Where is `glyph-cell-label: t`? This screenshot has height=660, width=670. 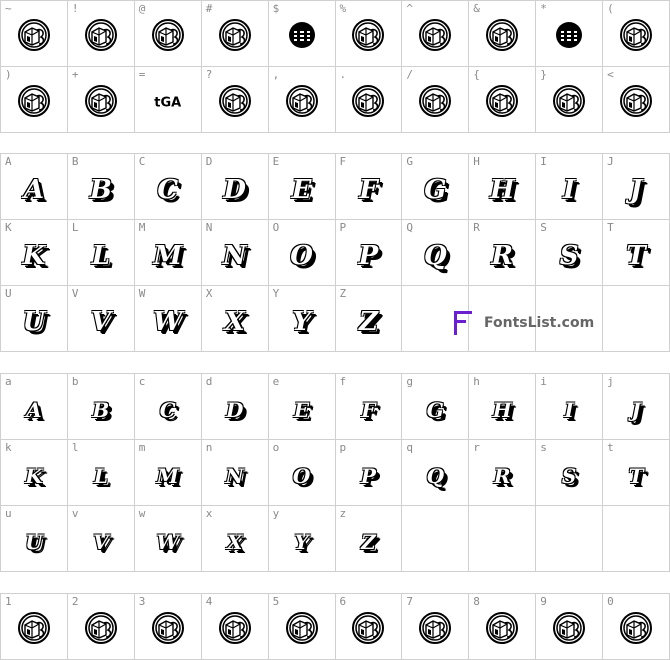 glyph-cell-label: t is located at coordinates (610, 447).